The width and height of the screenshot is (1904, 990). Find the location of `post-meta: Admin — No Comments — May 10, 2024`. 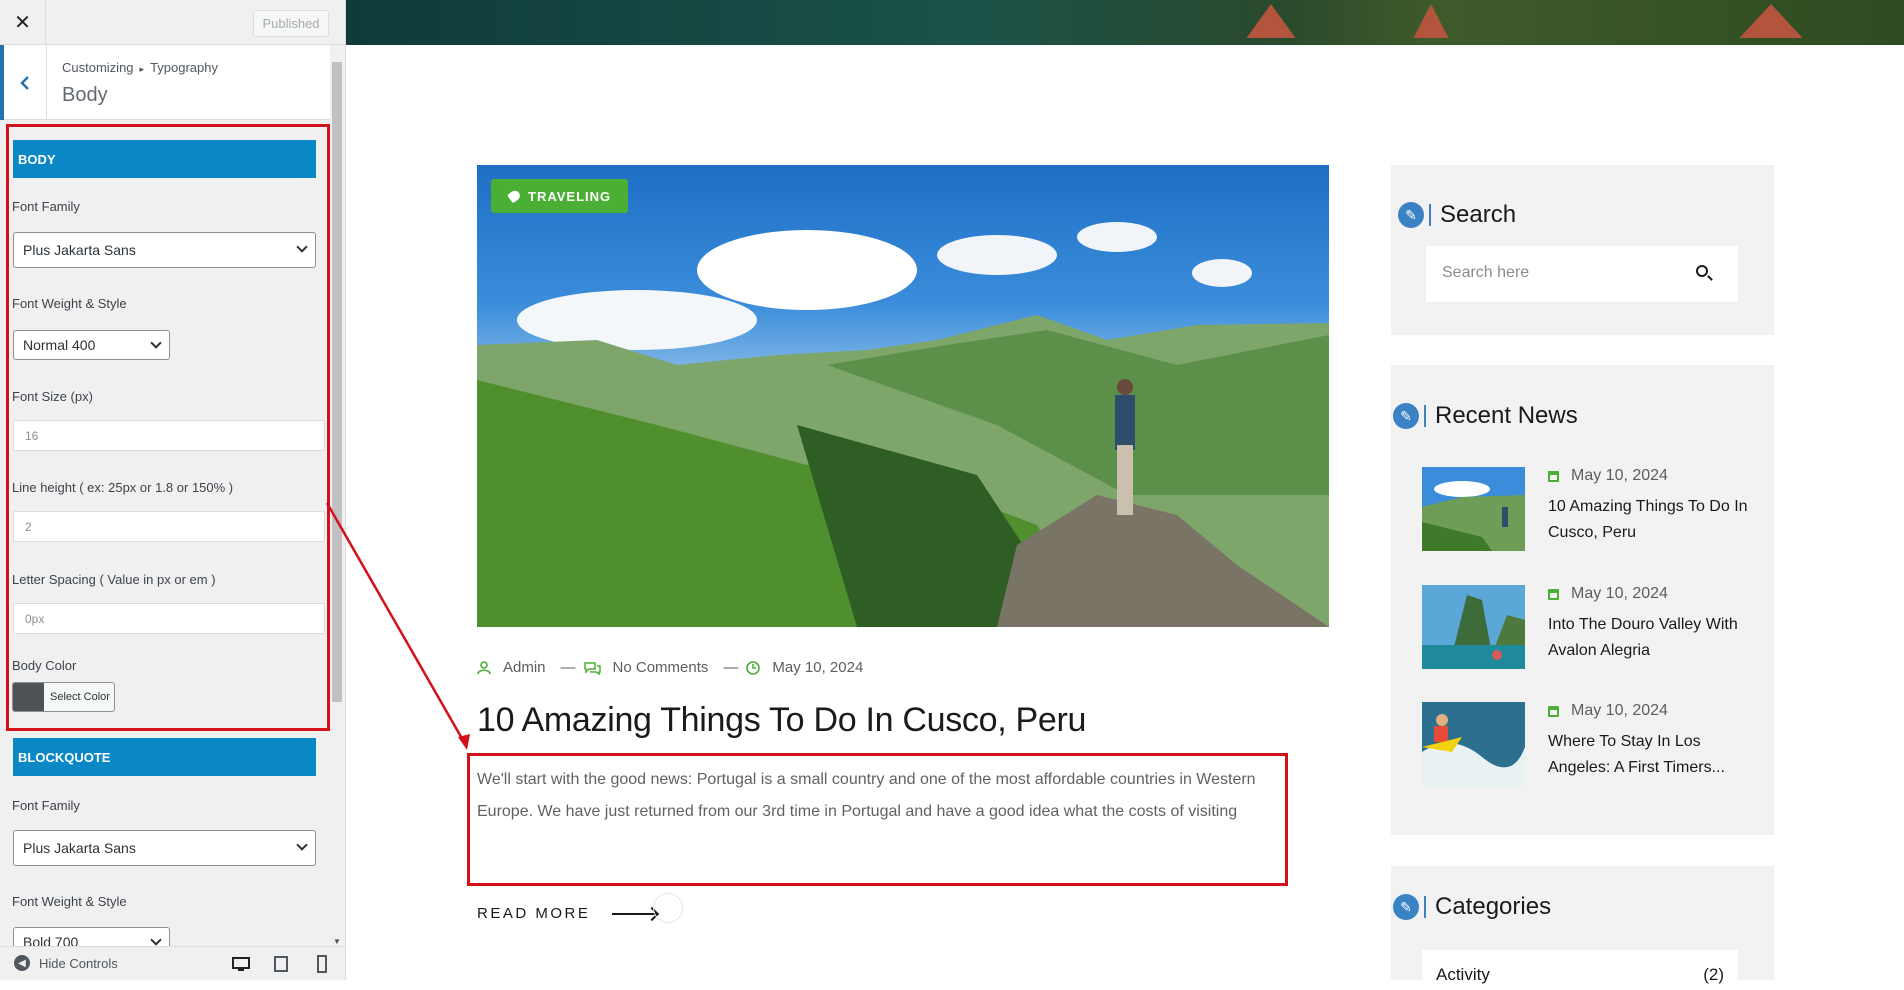

post-meta: Admin — No Comments — May 10, 2024 is located at coordinates (670, 667).